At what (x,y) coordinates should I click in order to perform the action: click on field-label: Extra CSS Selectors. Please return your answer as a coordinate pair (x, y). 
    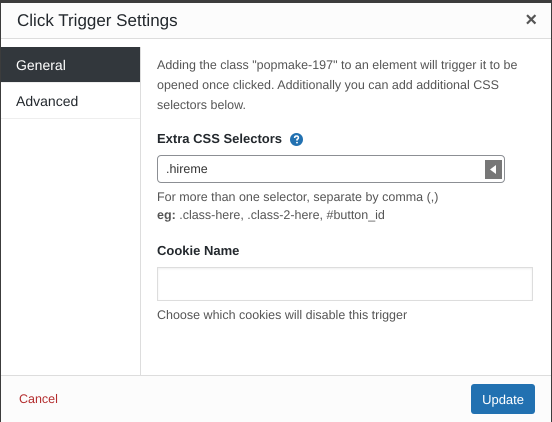
    Looking at the image, I should click on (219, 139).